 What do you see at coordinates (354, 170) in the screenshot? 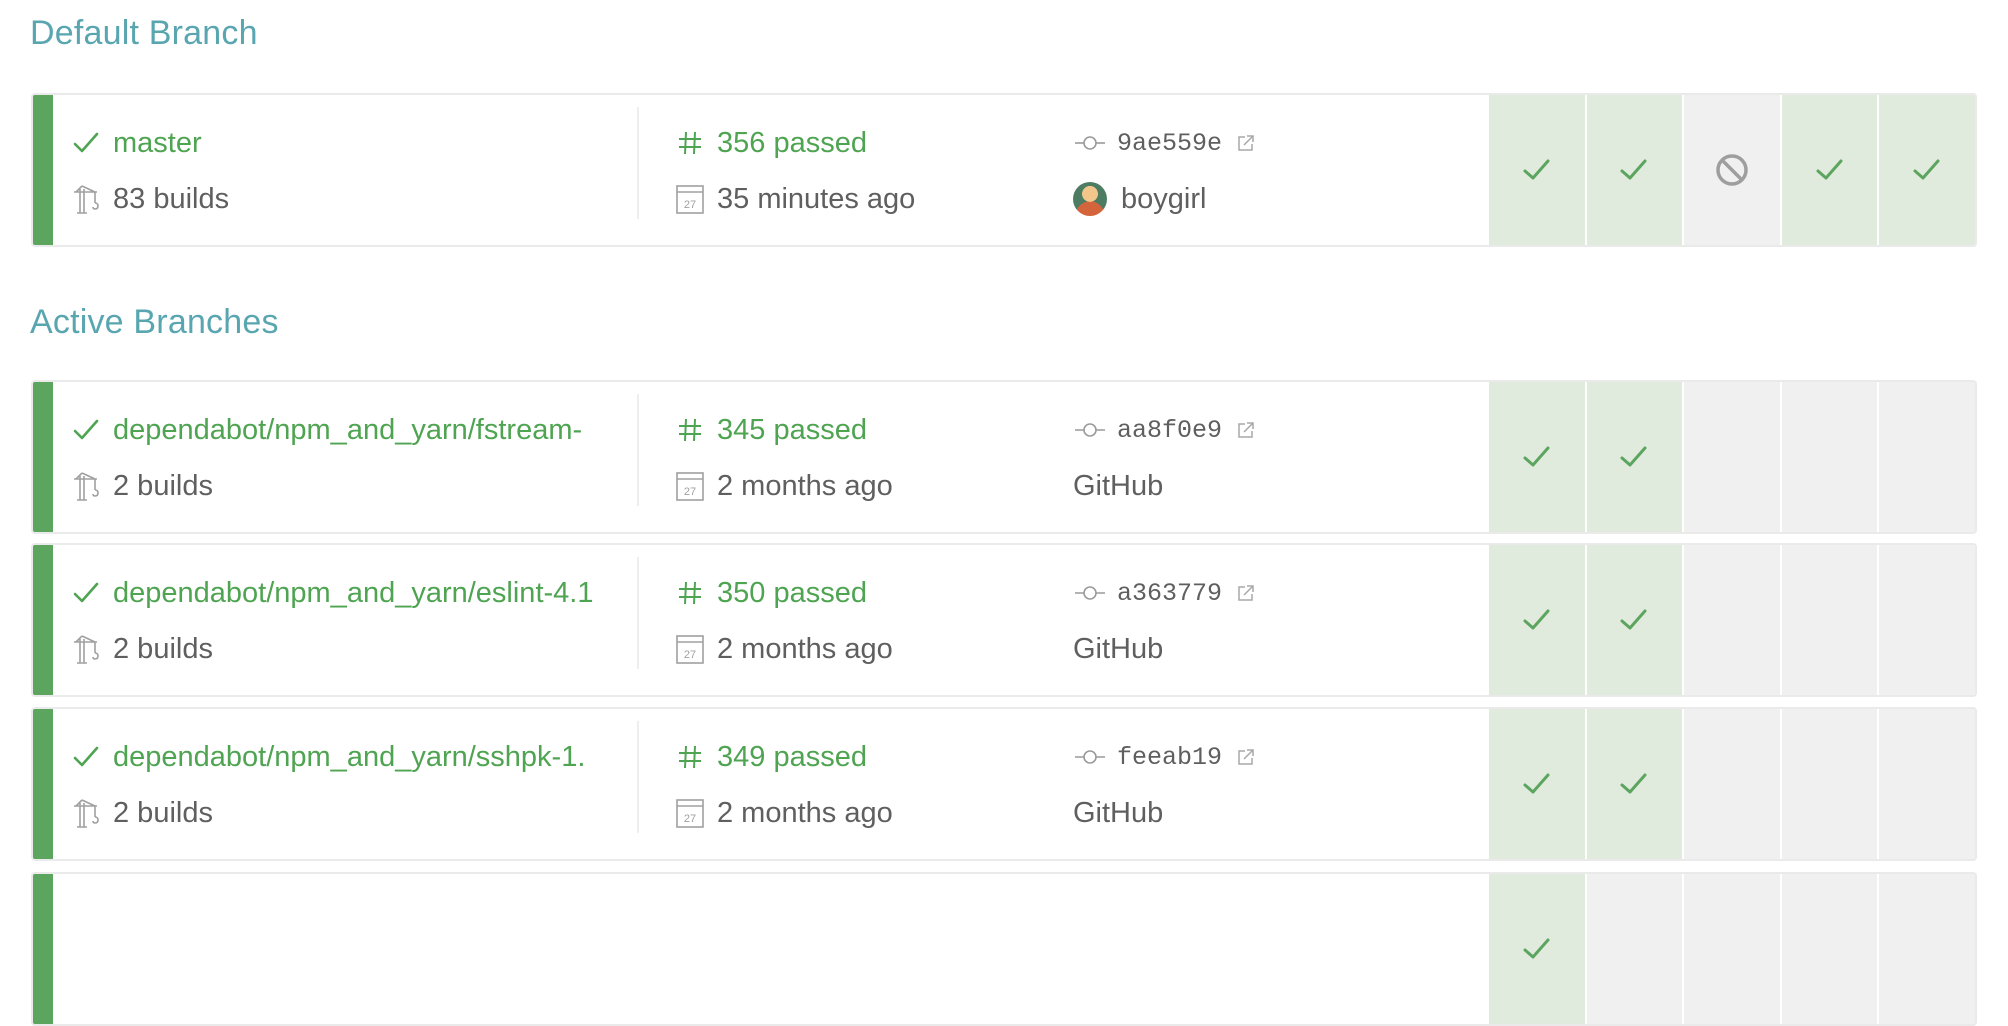
I see `branch-info: master 83 builds` at bounding box center [354, 170].